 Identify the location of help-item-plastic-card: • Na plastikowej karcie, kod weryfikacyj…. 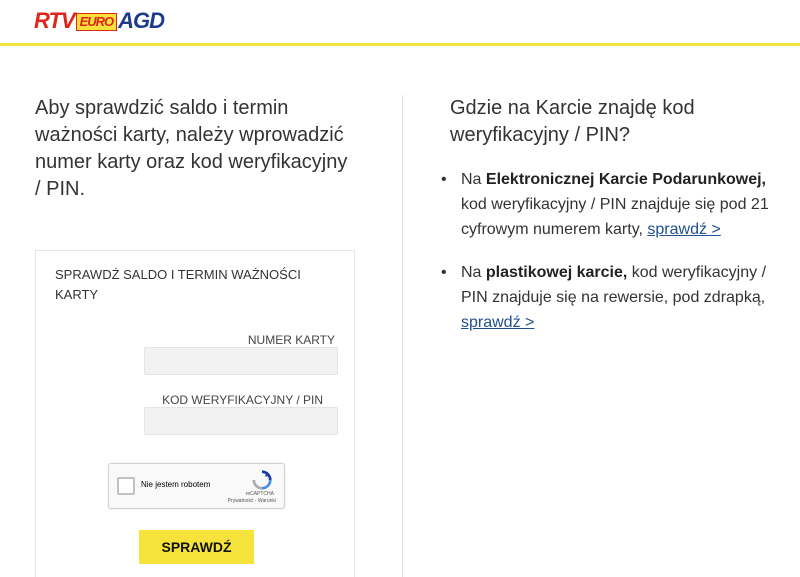
(605, 297).